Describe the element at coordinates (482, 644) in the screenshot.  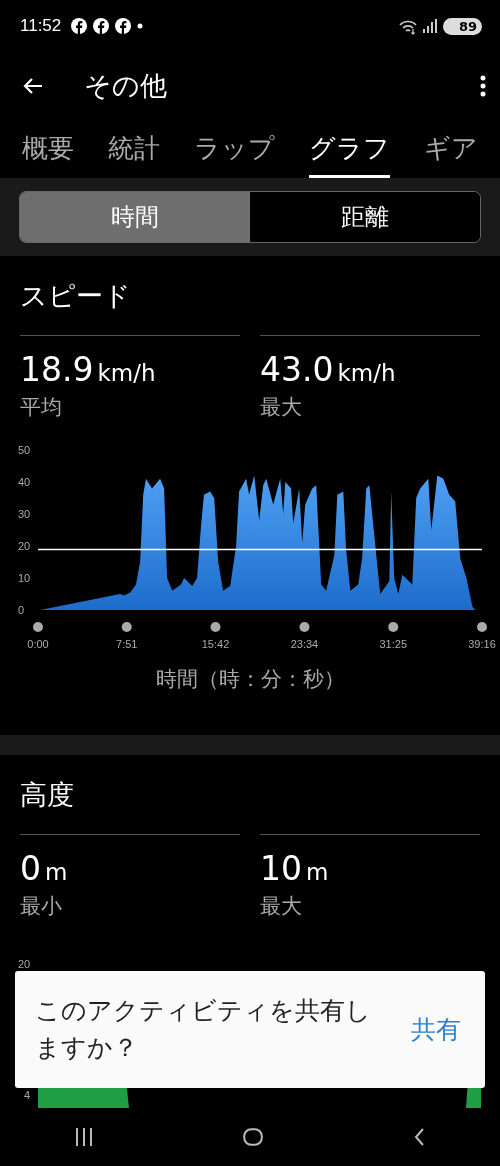
I see `x-tick-label: 39:16` at that location.